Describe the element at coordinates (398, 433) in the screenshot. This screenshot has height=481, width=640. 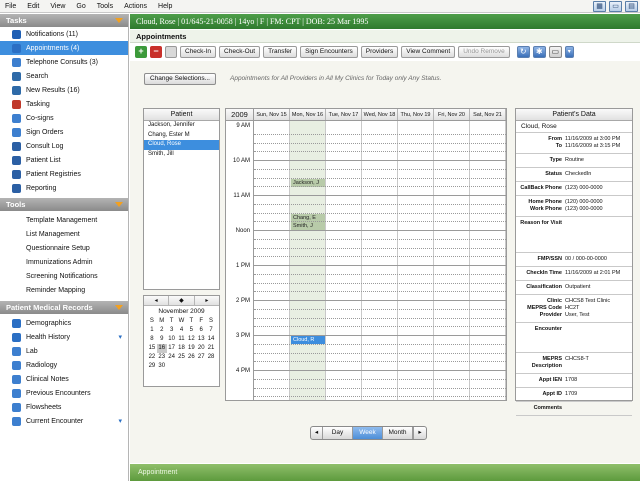
I see `view-month-button: Month` at that location.